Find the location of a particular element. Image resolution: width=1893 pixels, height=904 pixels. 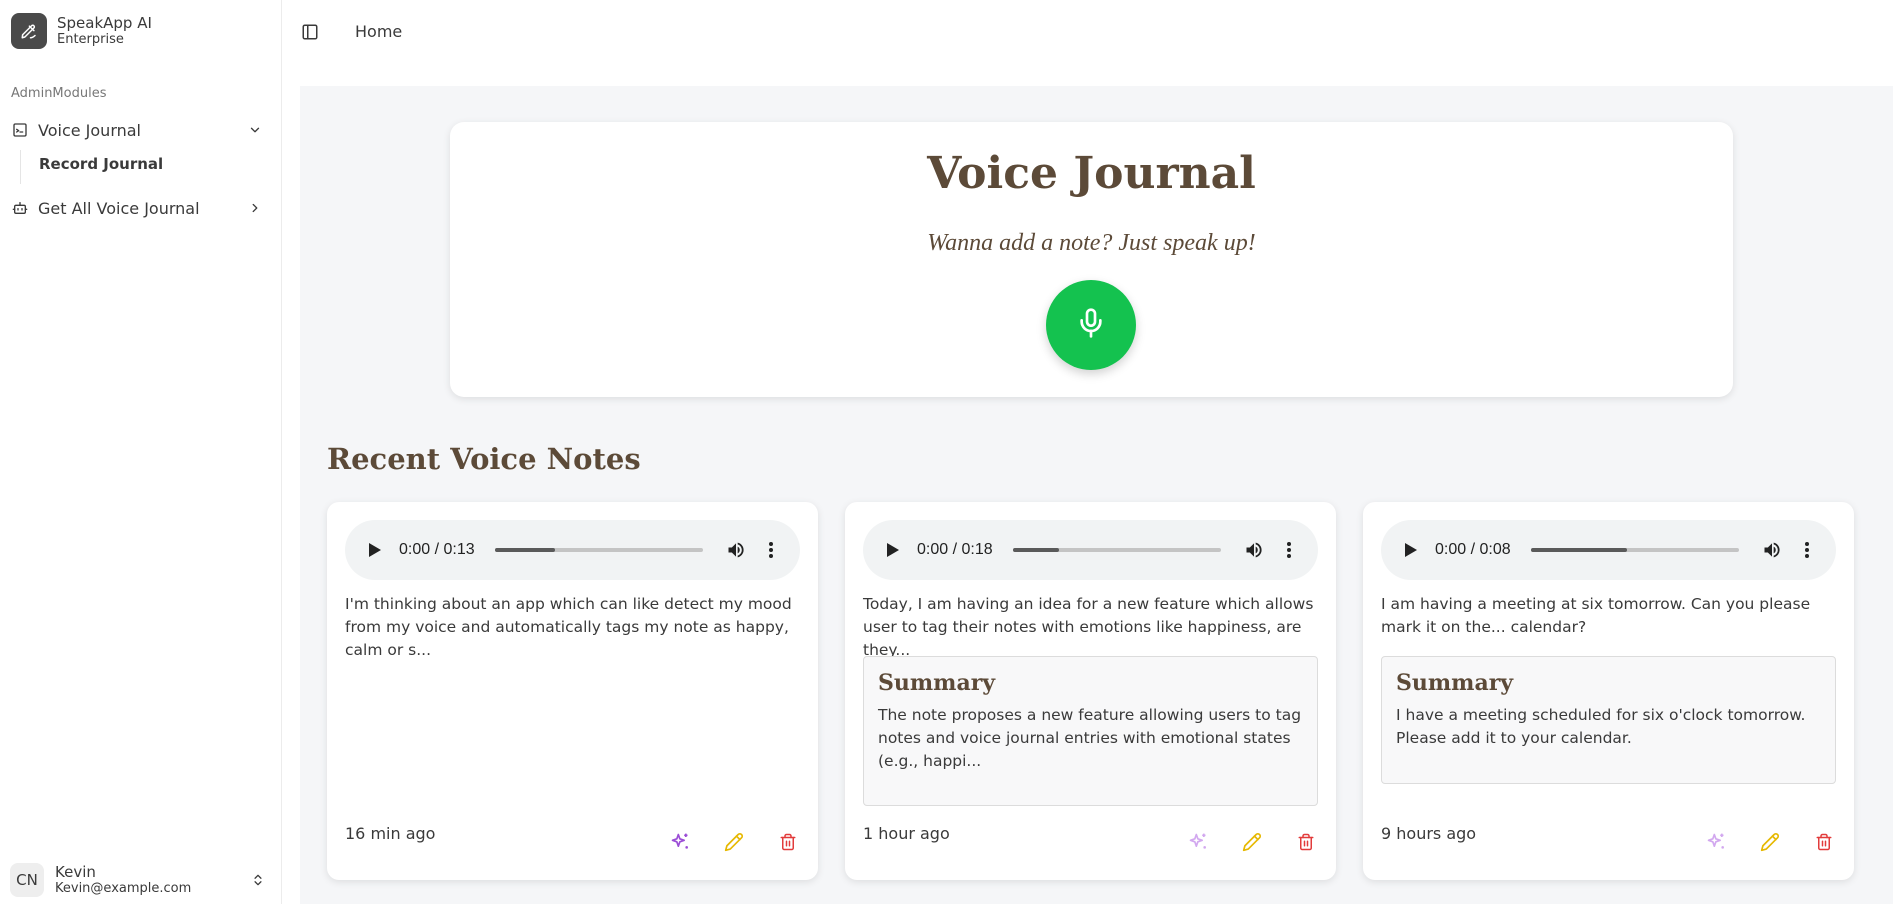

microphone-icon is located at coordinates (1091, 325).